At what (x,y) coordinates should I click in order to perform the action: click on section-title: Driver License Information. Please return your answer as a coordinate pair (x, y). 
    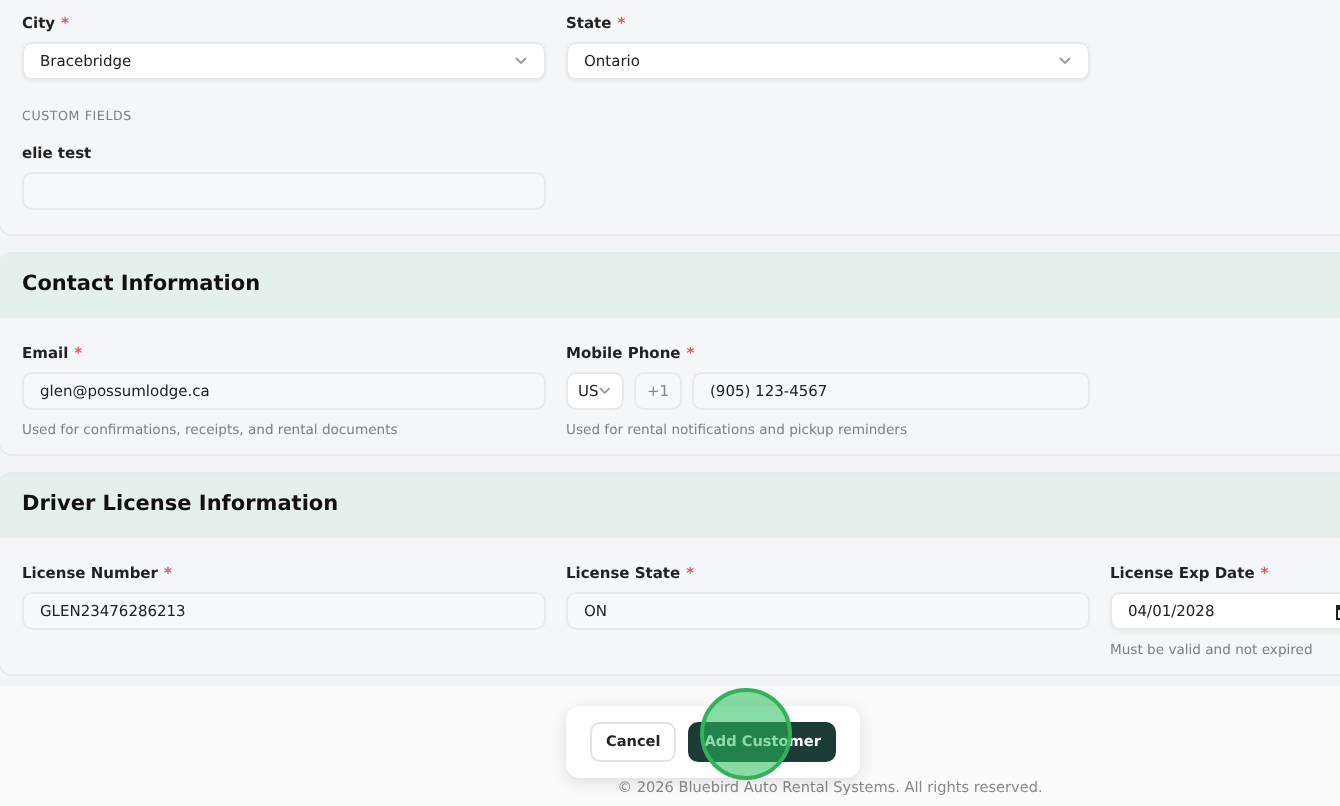
    Looking at the image, I should click on (670, 506).